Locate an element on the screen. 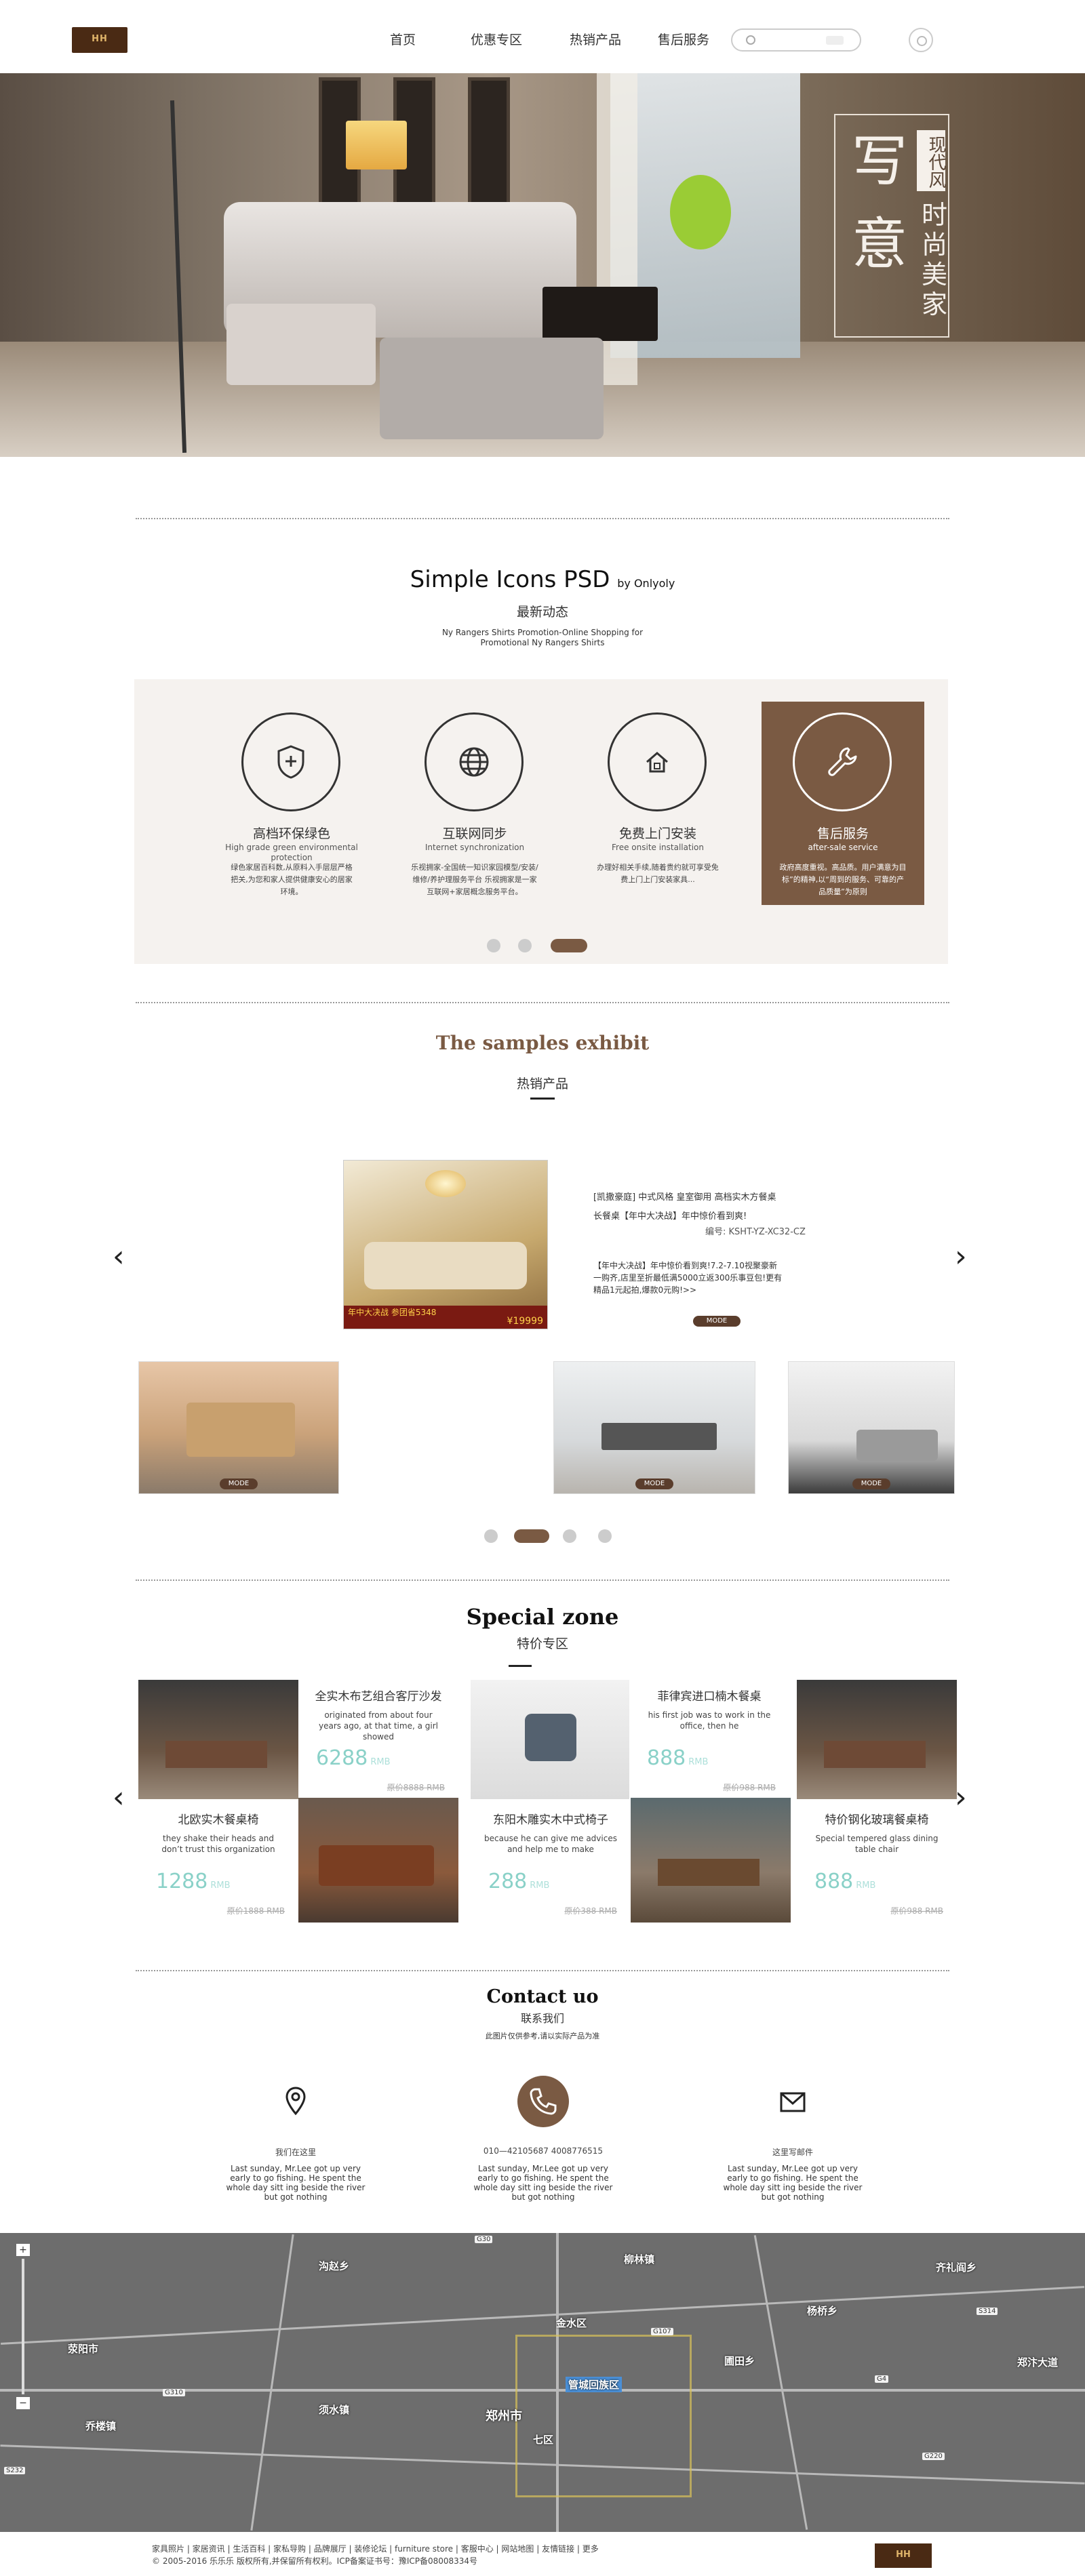 This screenshot has height=2576, width=1085. hero-banner: 写 意 现代风 时 尚 美 家 is located at coordinates (542, 265).